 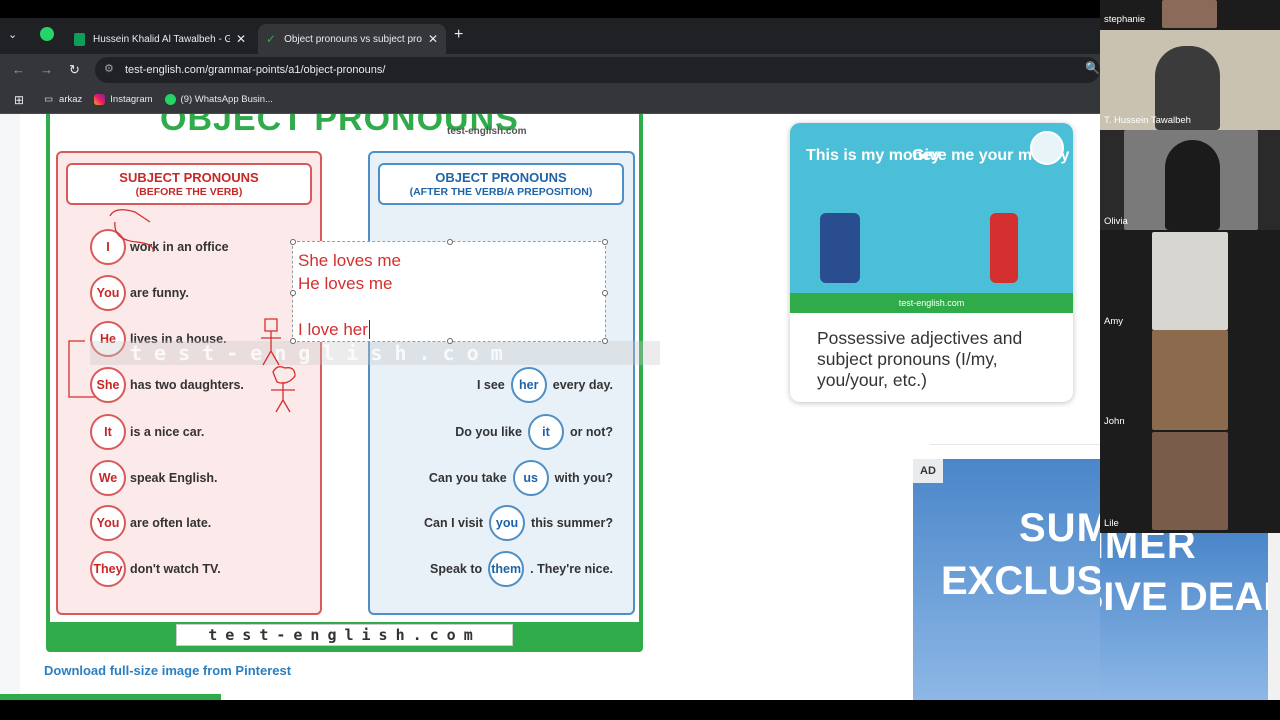 What do you see at coordinates (189, 192) in the screenshot?
I see `subject-header-subtitle: (BEFORE THE VERB)` at bounding box center [189, 192].